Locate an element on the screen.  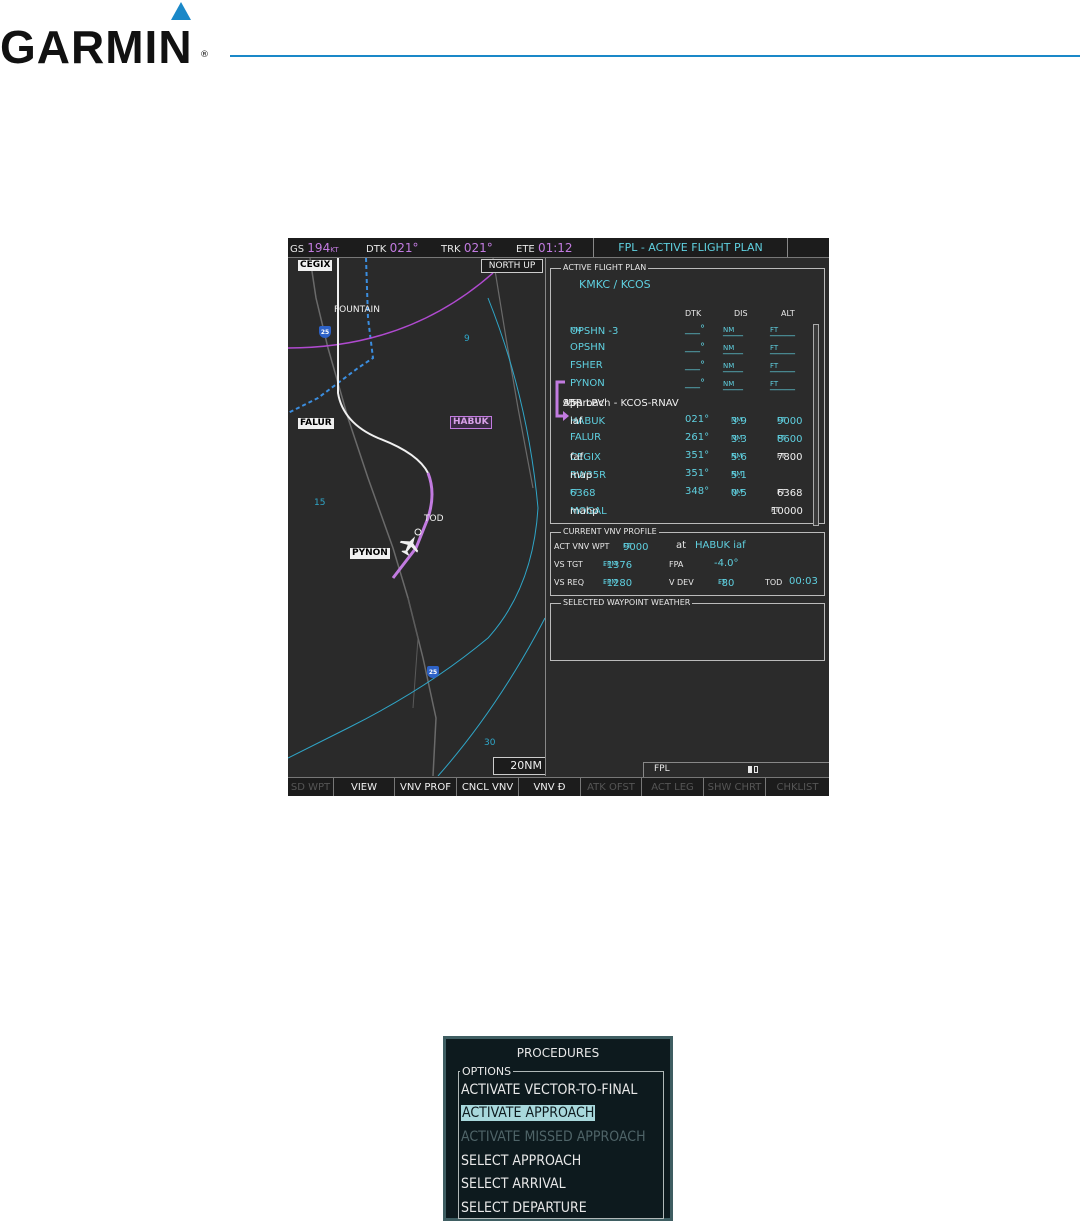
vnv-act-row: ACT VNV WPT 9000 FT at HABUK iaf is located at coordinates (650, 546).